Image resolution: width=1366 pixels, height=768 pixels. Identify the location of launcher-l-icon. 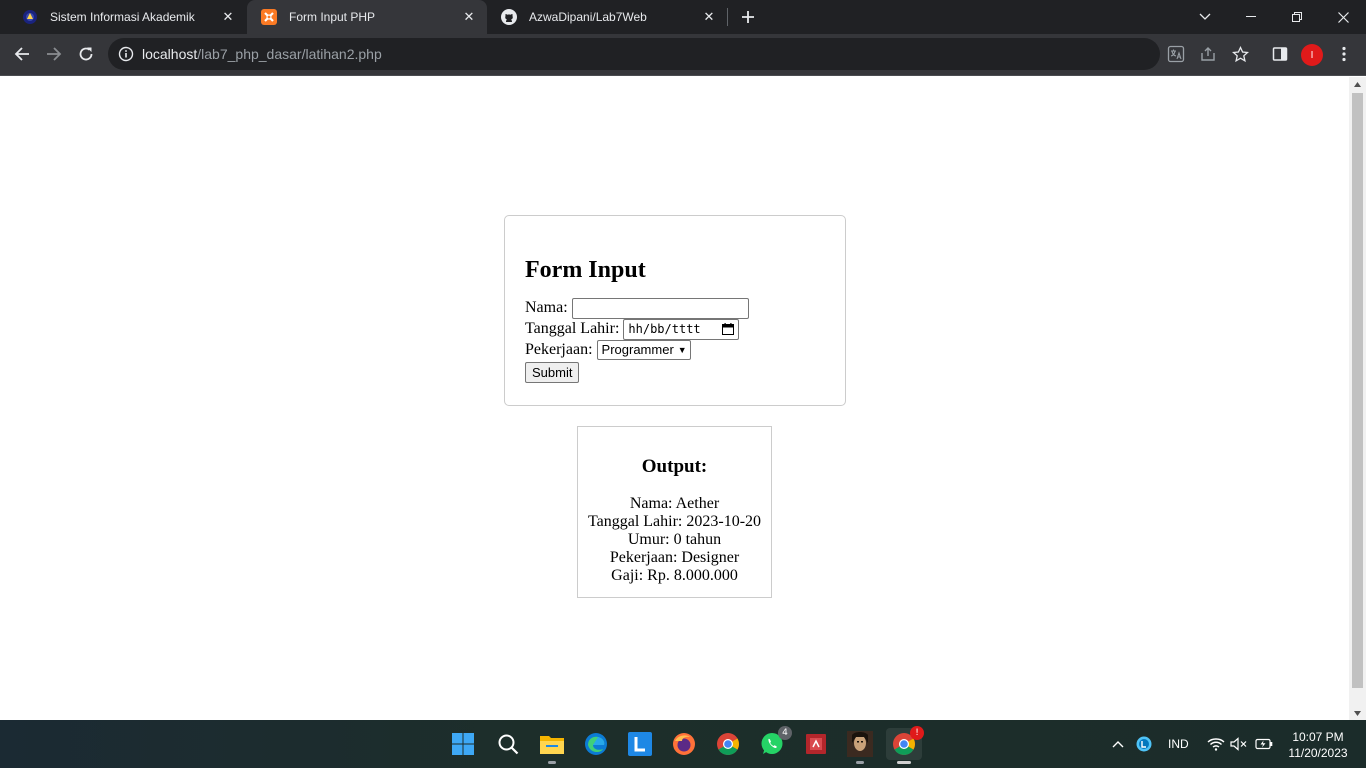
(640, 744).